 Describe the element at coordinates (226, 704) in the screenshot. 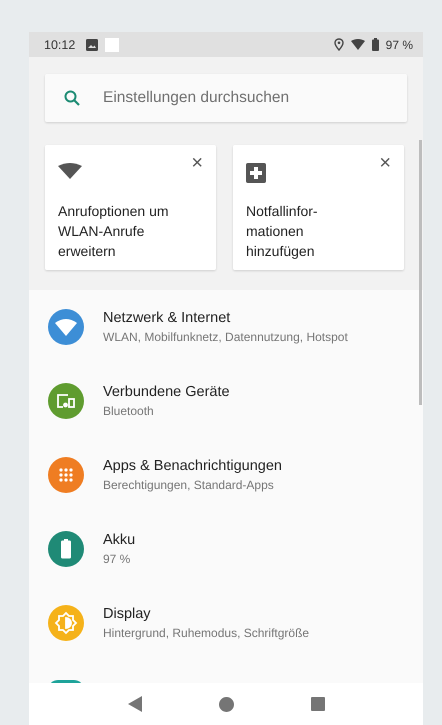

I see `home-button` at that location.